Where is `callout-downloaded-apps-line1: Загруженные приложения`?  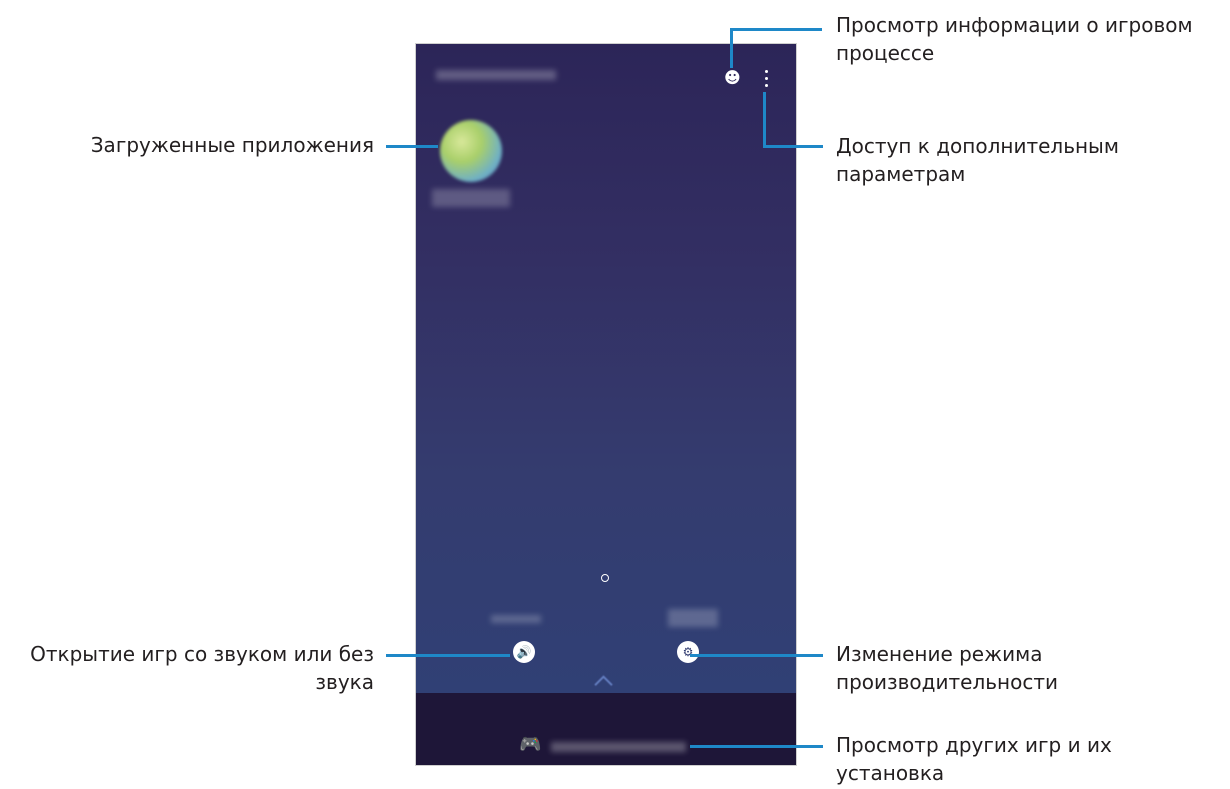
callout-downloaded-apps-line1: Загруженные приложения is located at coordinates (232, 145).